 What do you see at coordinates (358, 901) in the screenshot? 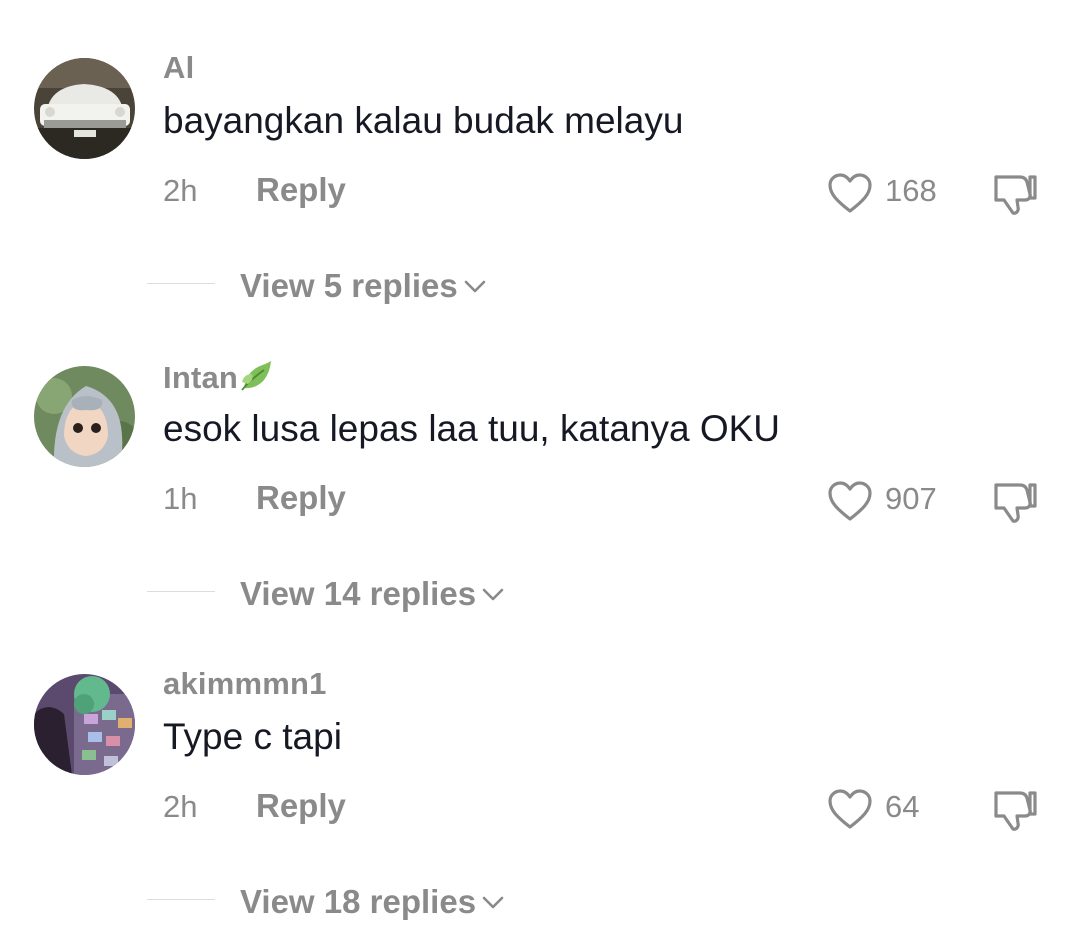
I see `view-replies-label: View 18 replies` at bounding box center [358, 901].